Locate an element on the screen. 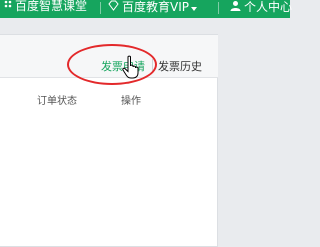 This screenshot has width=320, height=247. top-navigation-bar: 百度智慧课堂 百度教育VIP 个人中心 is located at coordinates (146, 9).